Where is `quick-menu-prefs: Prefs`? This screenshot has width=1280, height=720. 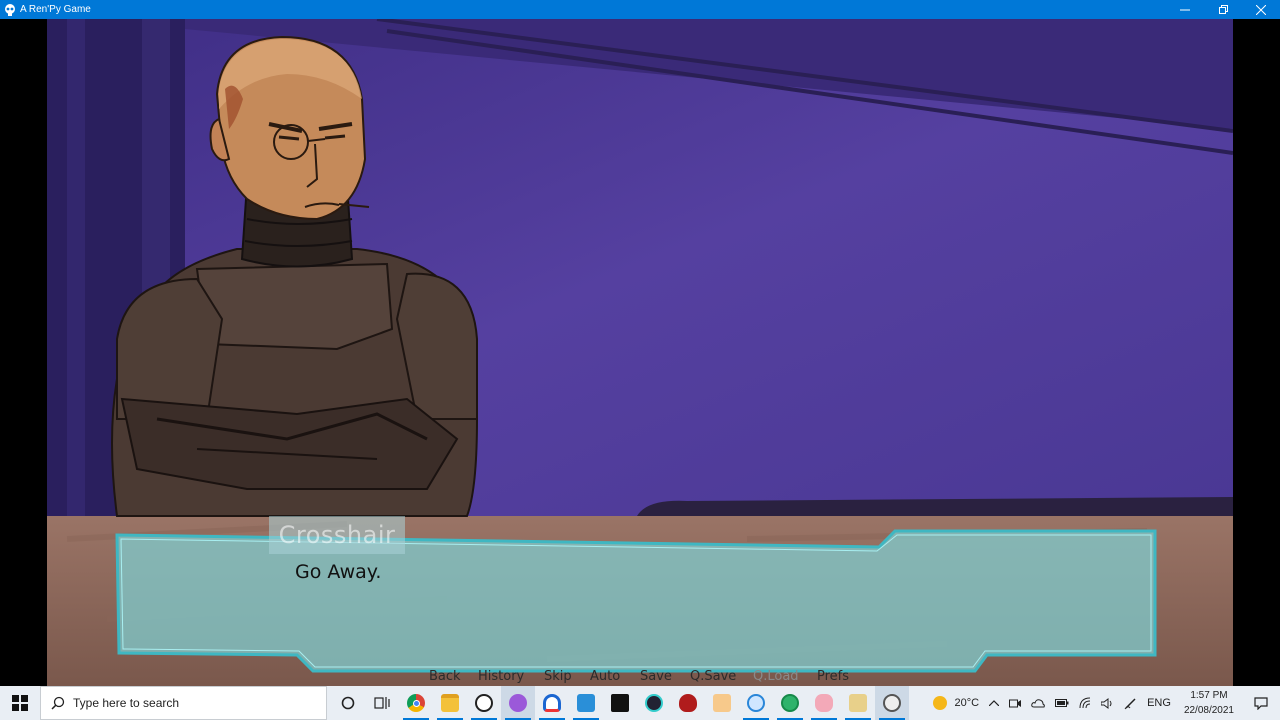
quick-menu-prefs: Prefs is located at coordinates (833, 676).